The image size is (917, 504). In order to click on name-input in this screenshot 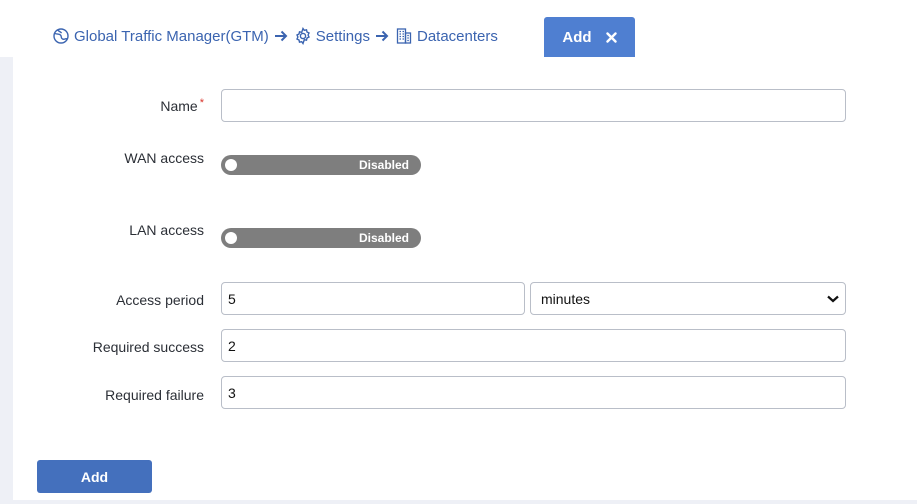, I will do `click(533, 105)`.